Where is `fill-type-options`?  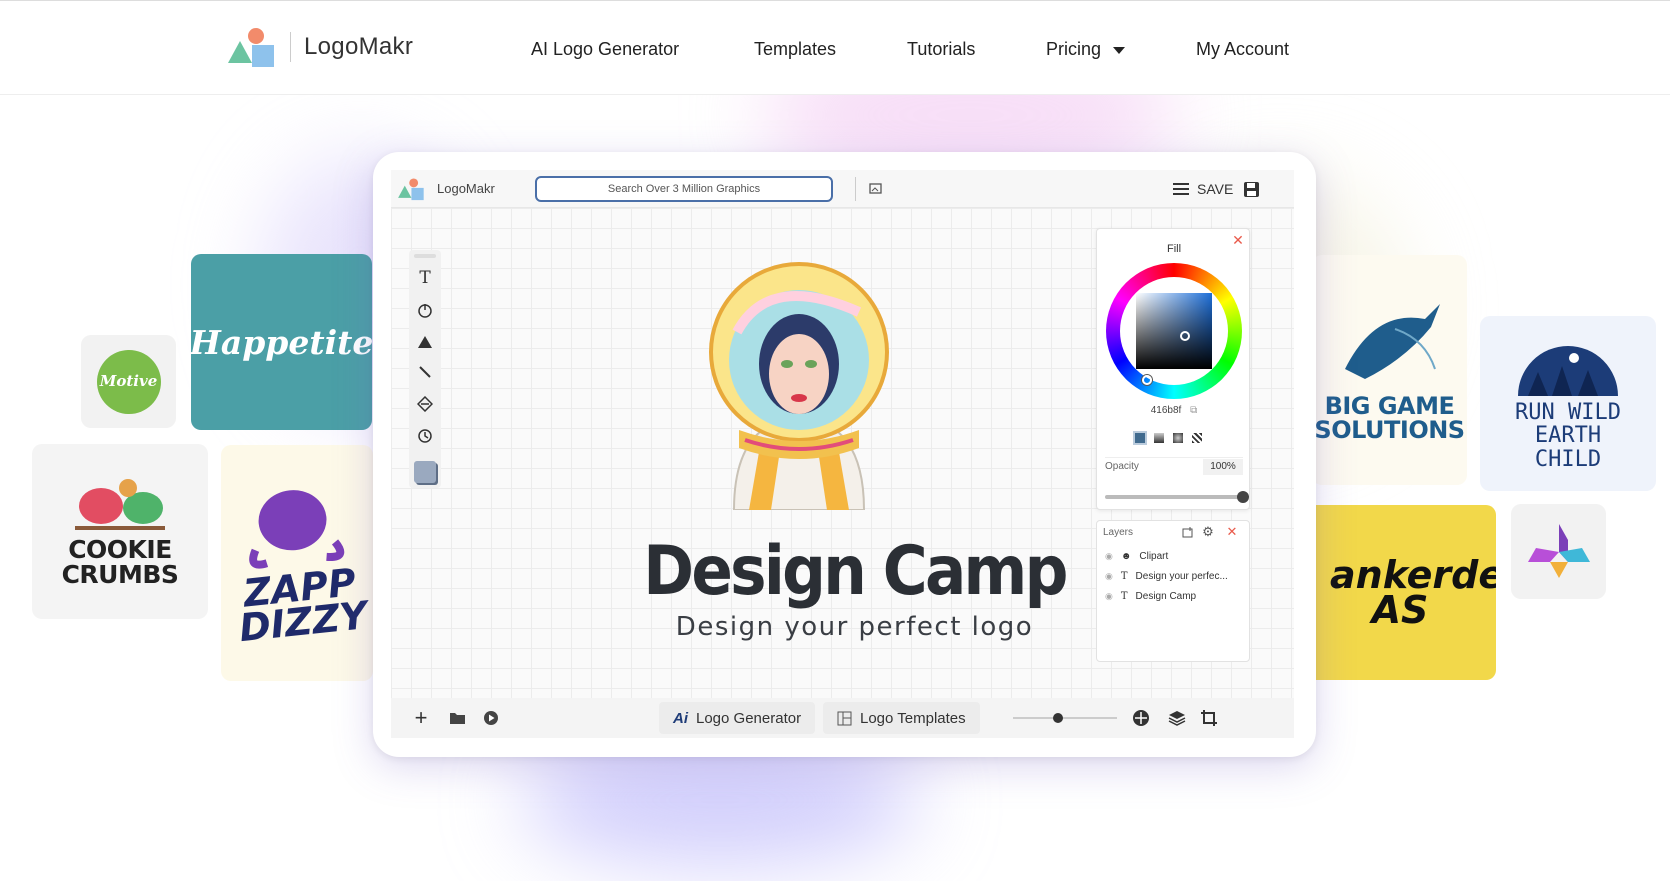 fill-type-options is located at coordinates (1167, 438).